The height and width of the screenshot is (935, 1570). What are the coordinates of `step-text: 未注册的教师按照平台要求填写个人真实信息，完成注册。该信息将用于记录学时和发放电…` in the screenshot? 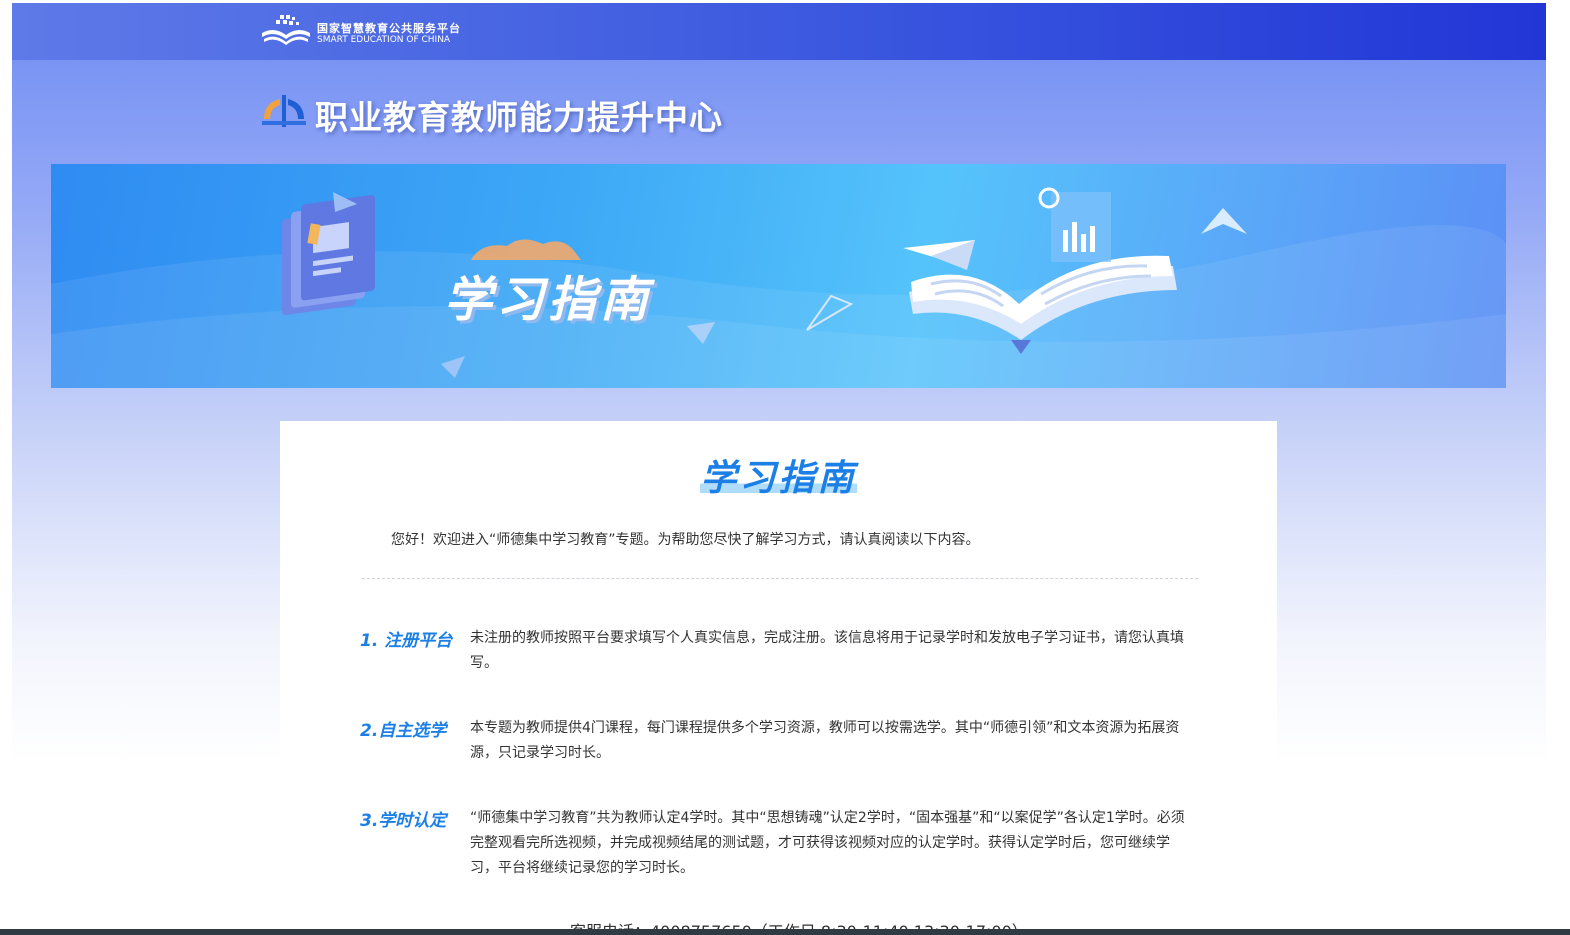 It's located at (827, 650).